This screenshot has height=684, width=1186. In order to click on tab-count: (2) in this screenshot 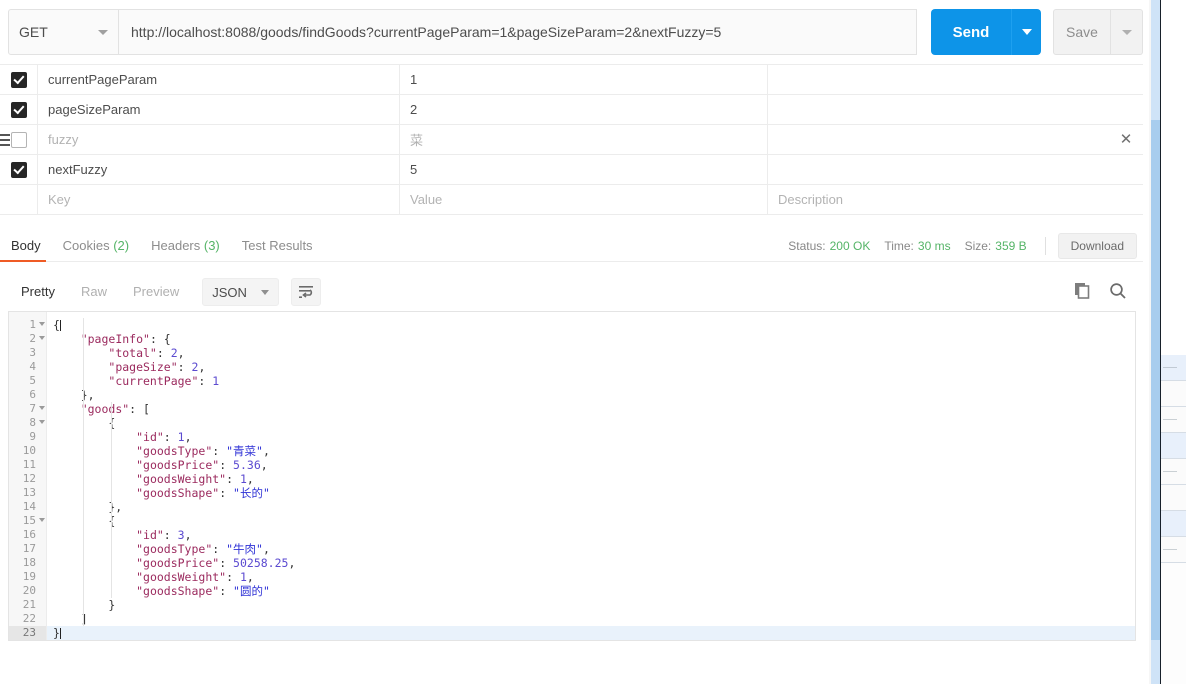, I will do `click(119, 245)`.